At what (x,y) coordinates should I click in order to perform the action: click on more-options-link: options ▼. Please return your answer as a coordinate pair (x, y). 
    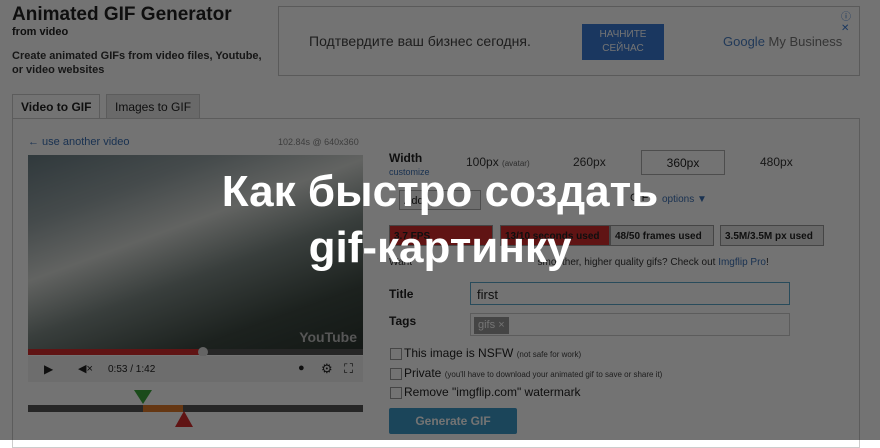
    Looking at the image, I should click on (684, 199).